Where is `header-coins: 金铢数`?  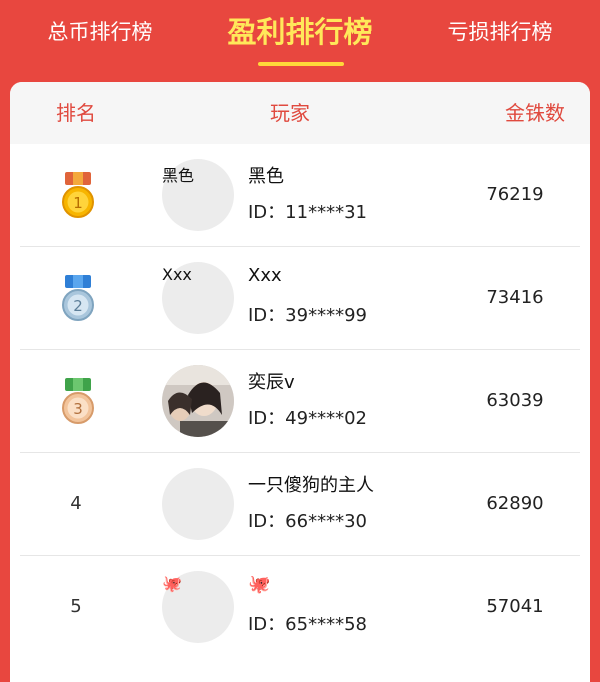
header-coins: 金铢数 is located at coordinates (535, 113).